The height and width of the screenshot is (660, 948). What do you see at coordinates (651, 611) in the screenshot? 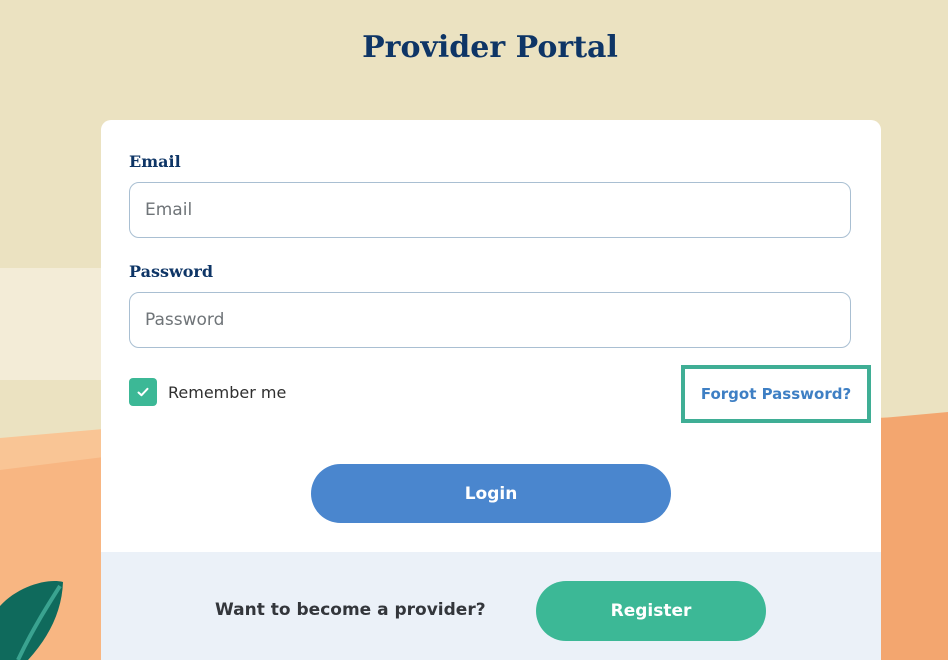
I see `register-button: Register` at bounding box center [651, 611].